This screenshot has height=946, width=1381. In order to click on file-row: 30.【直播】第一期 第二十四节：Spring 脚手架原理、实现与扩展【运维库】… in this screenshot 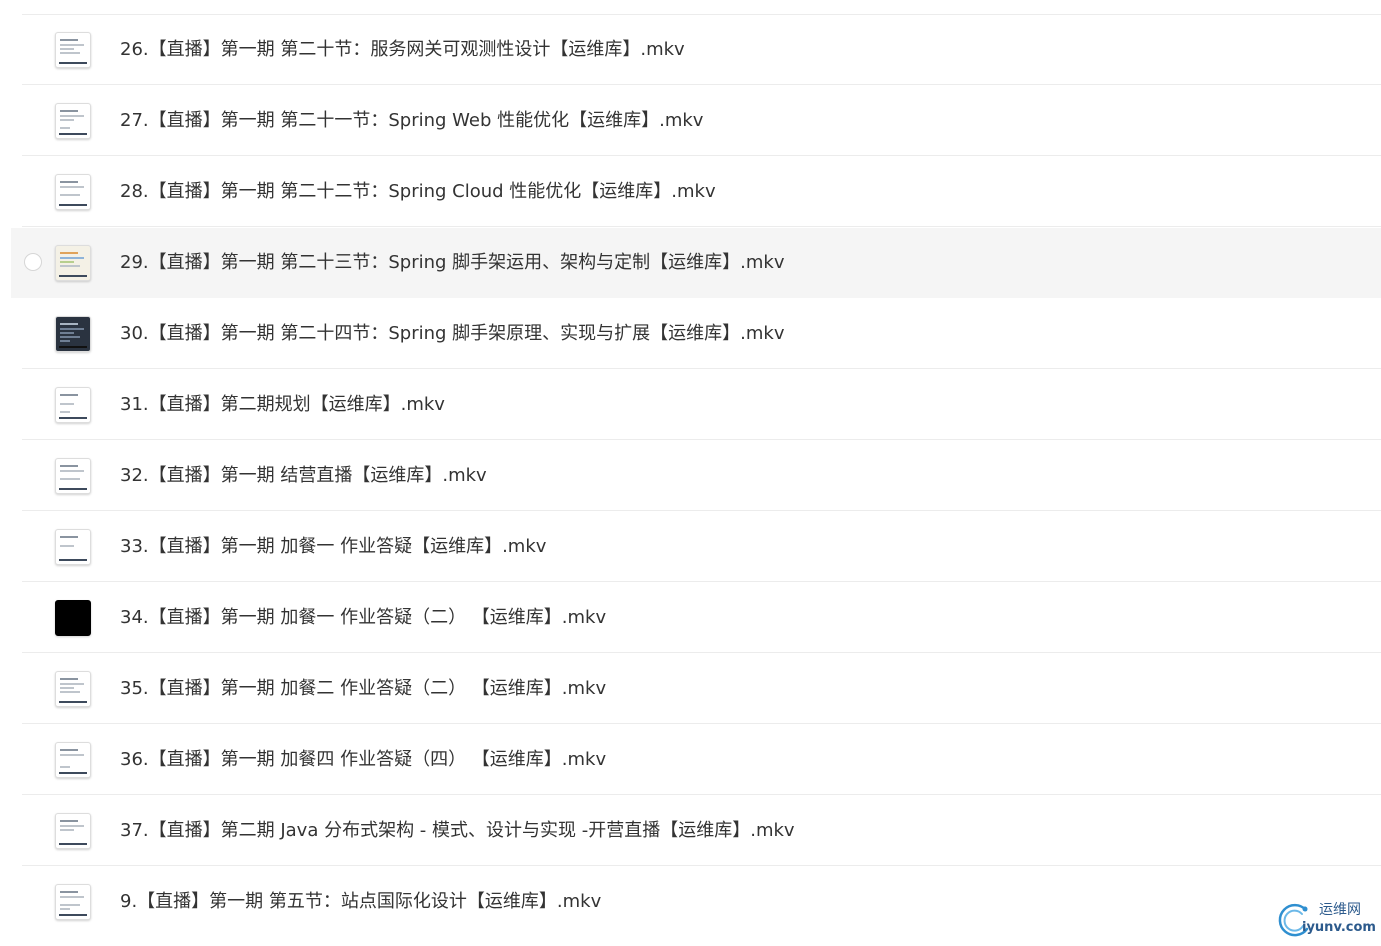, I will do `click(690, 334)`.